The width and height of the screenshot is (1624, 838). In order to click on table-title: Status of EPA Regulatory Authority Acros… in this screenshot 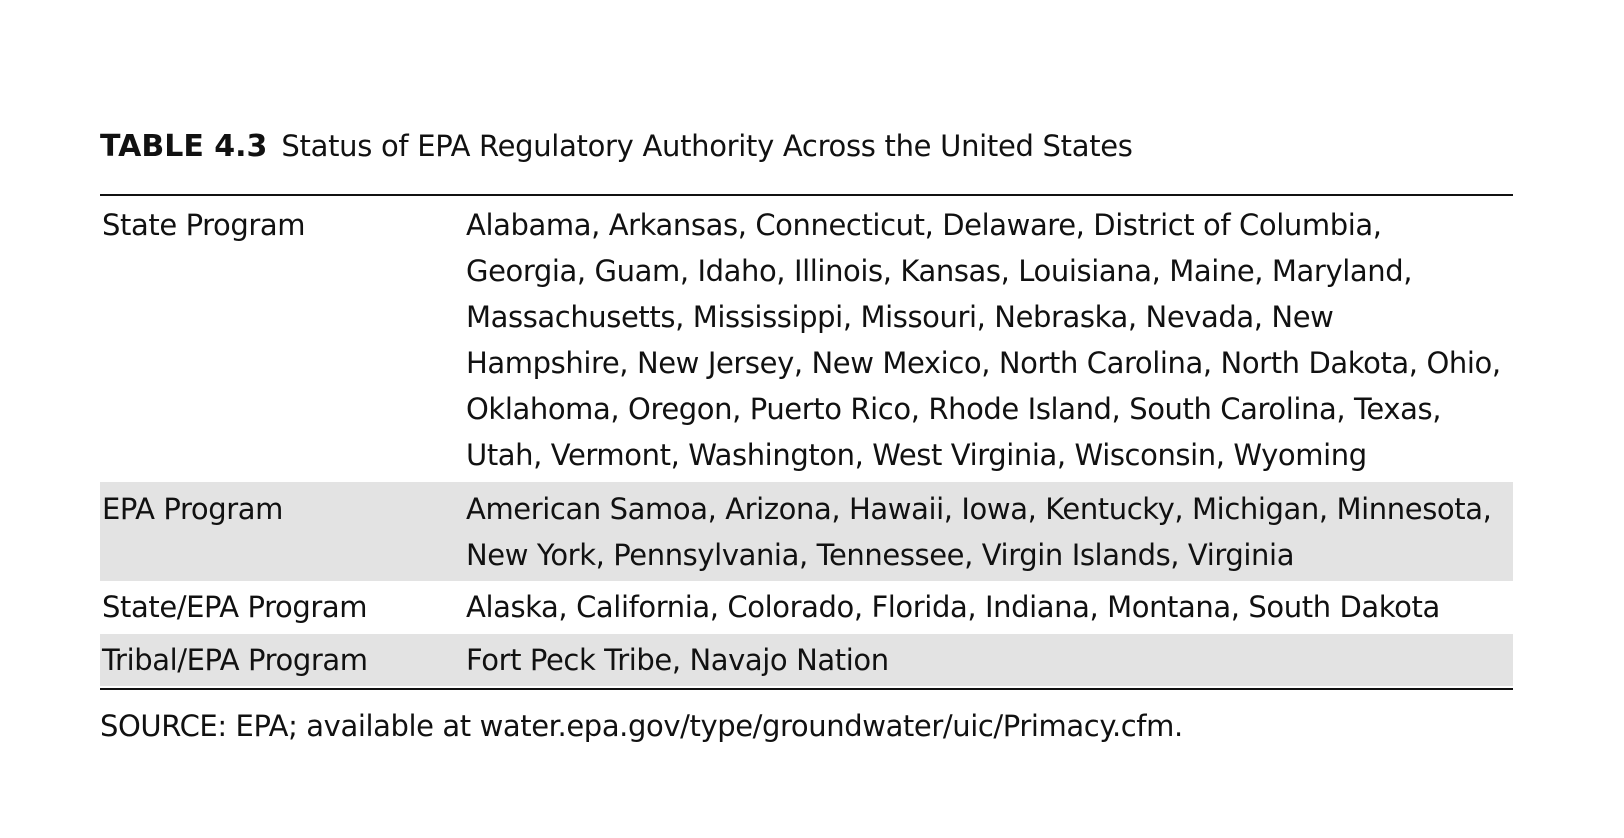, I will do `click(707, 146)`.